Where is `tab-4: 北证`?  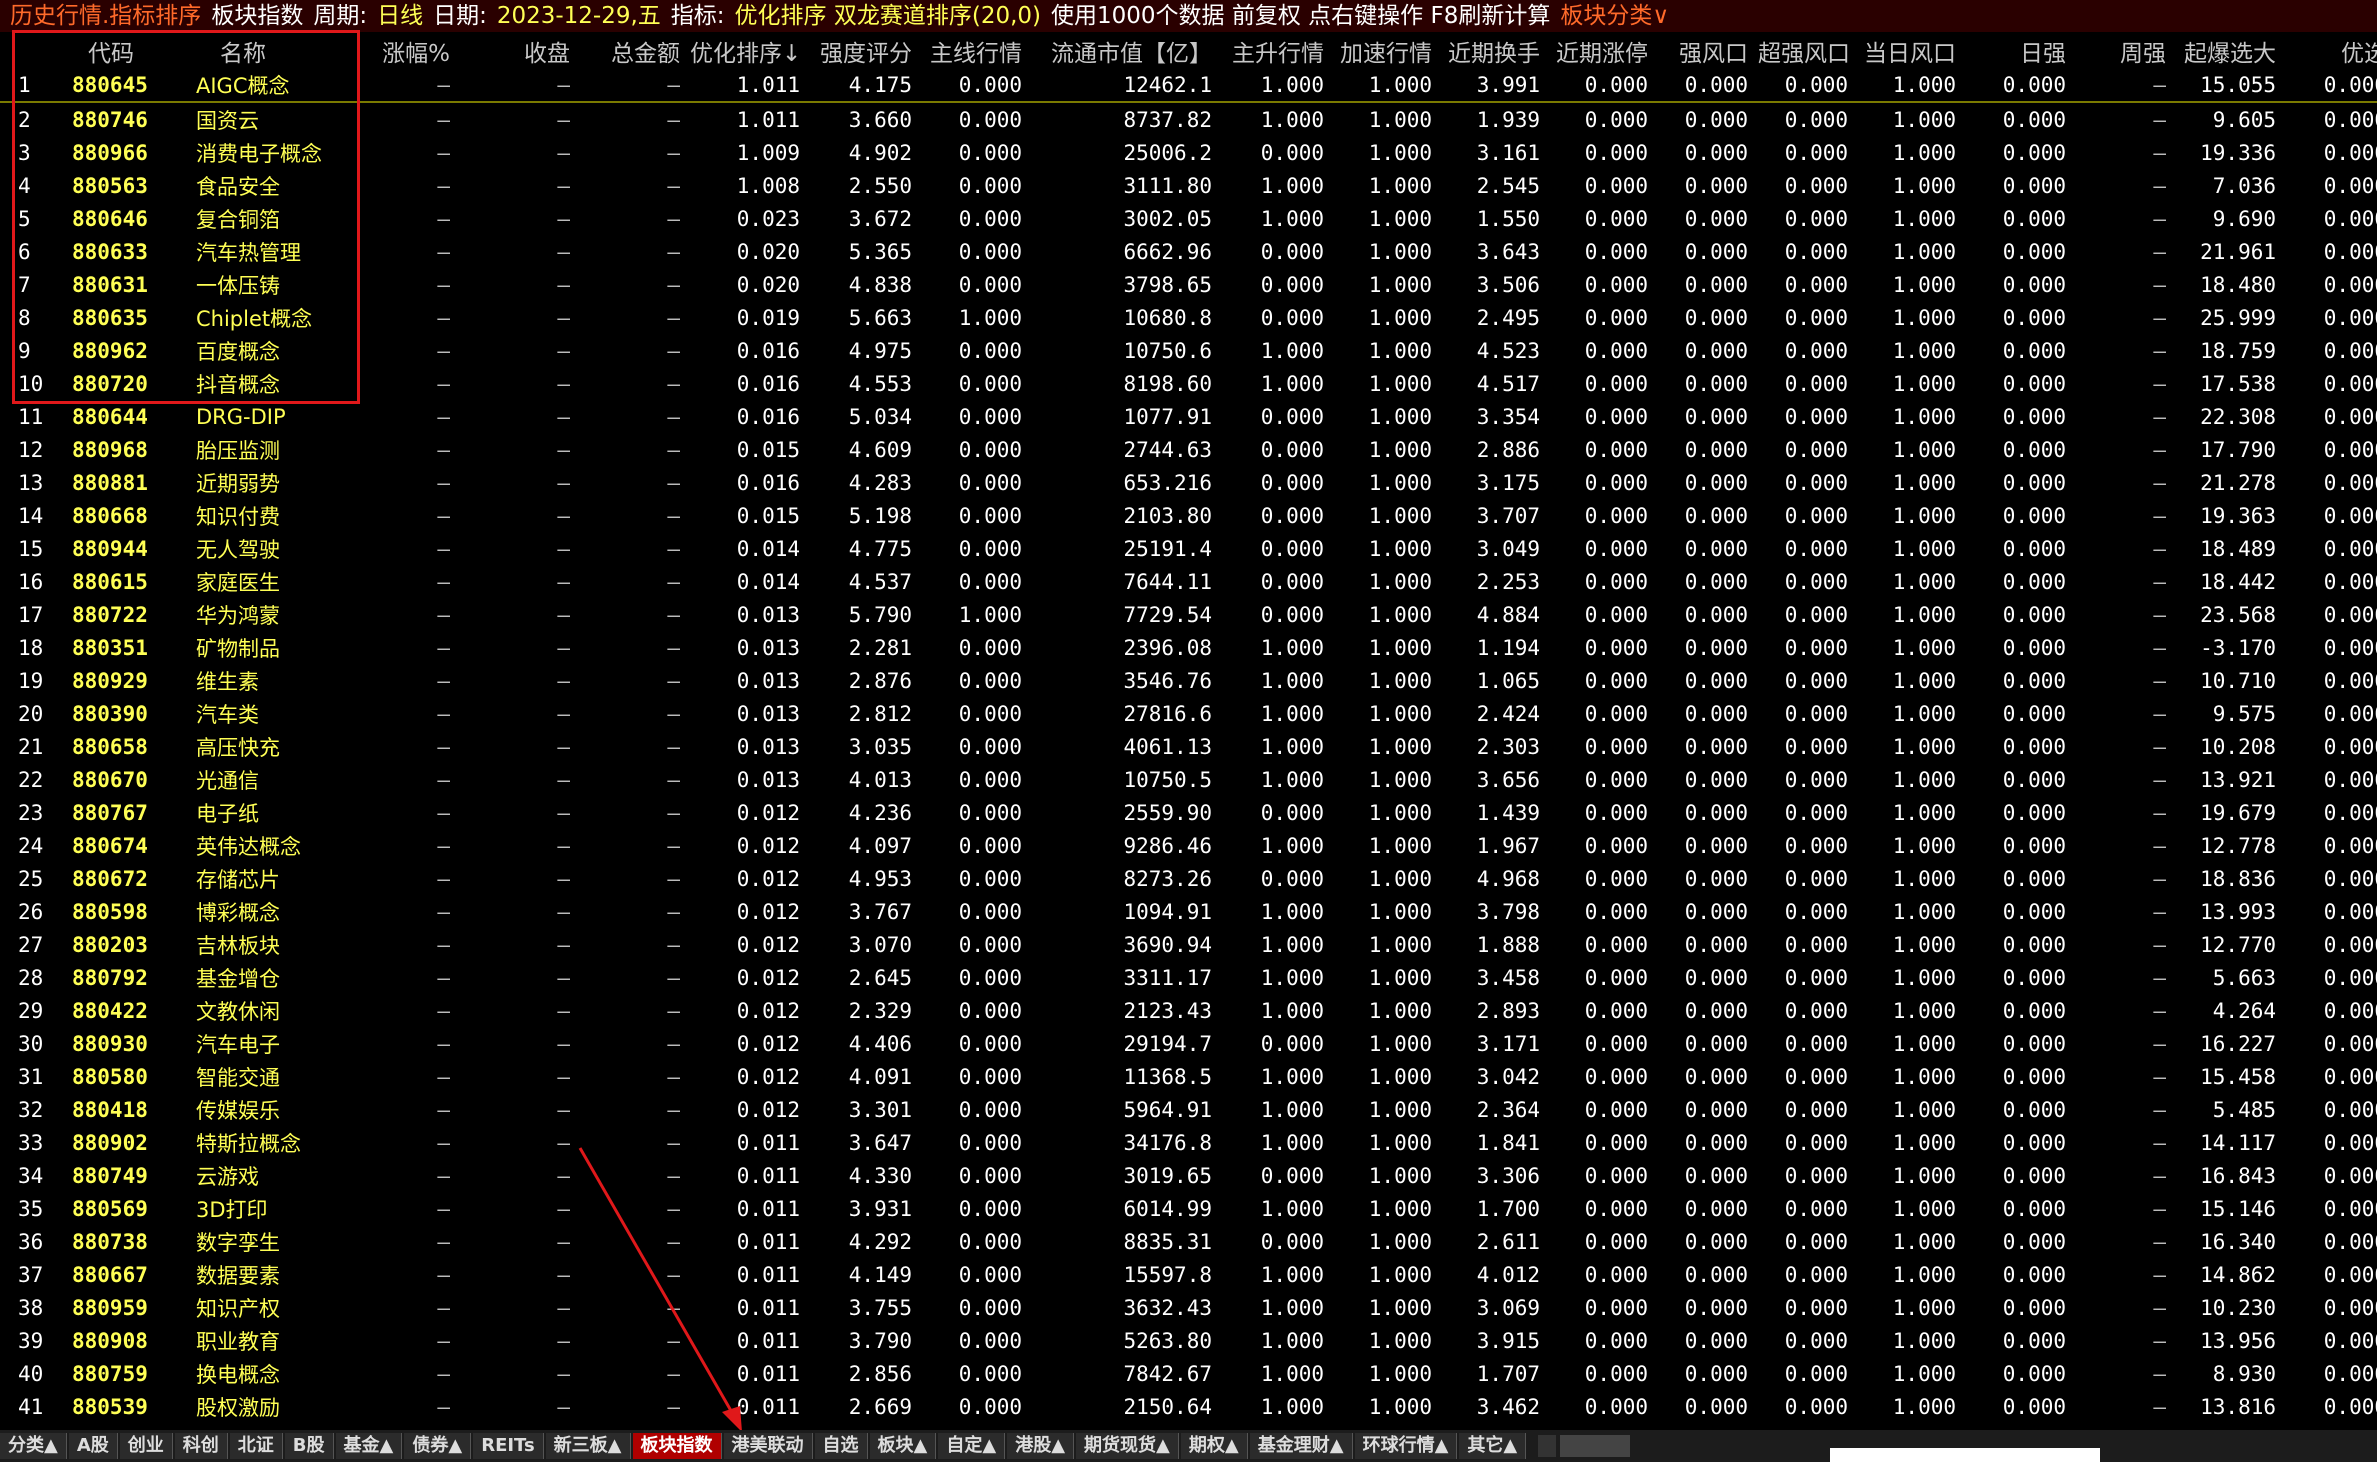
tab-4: 北证 is located at coordinates (256, 1446).